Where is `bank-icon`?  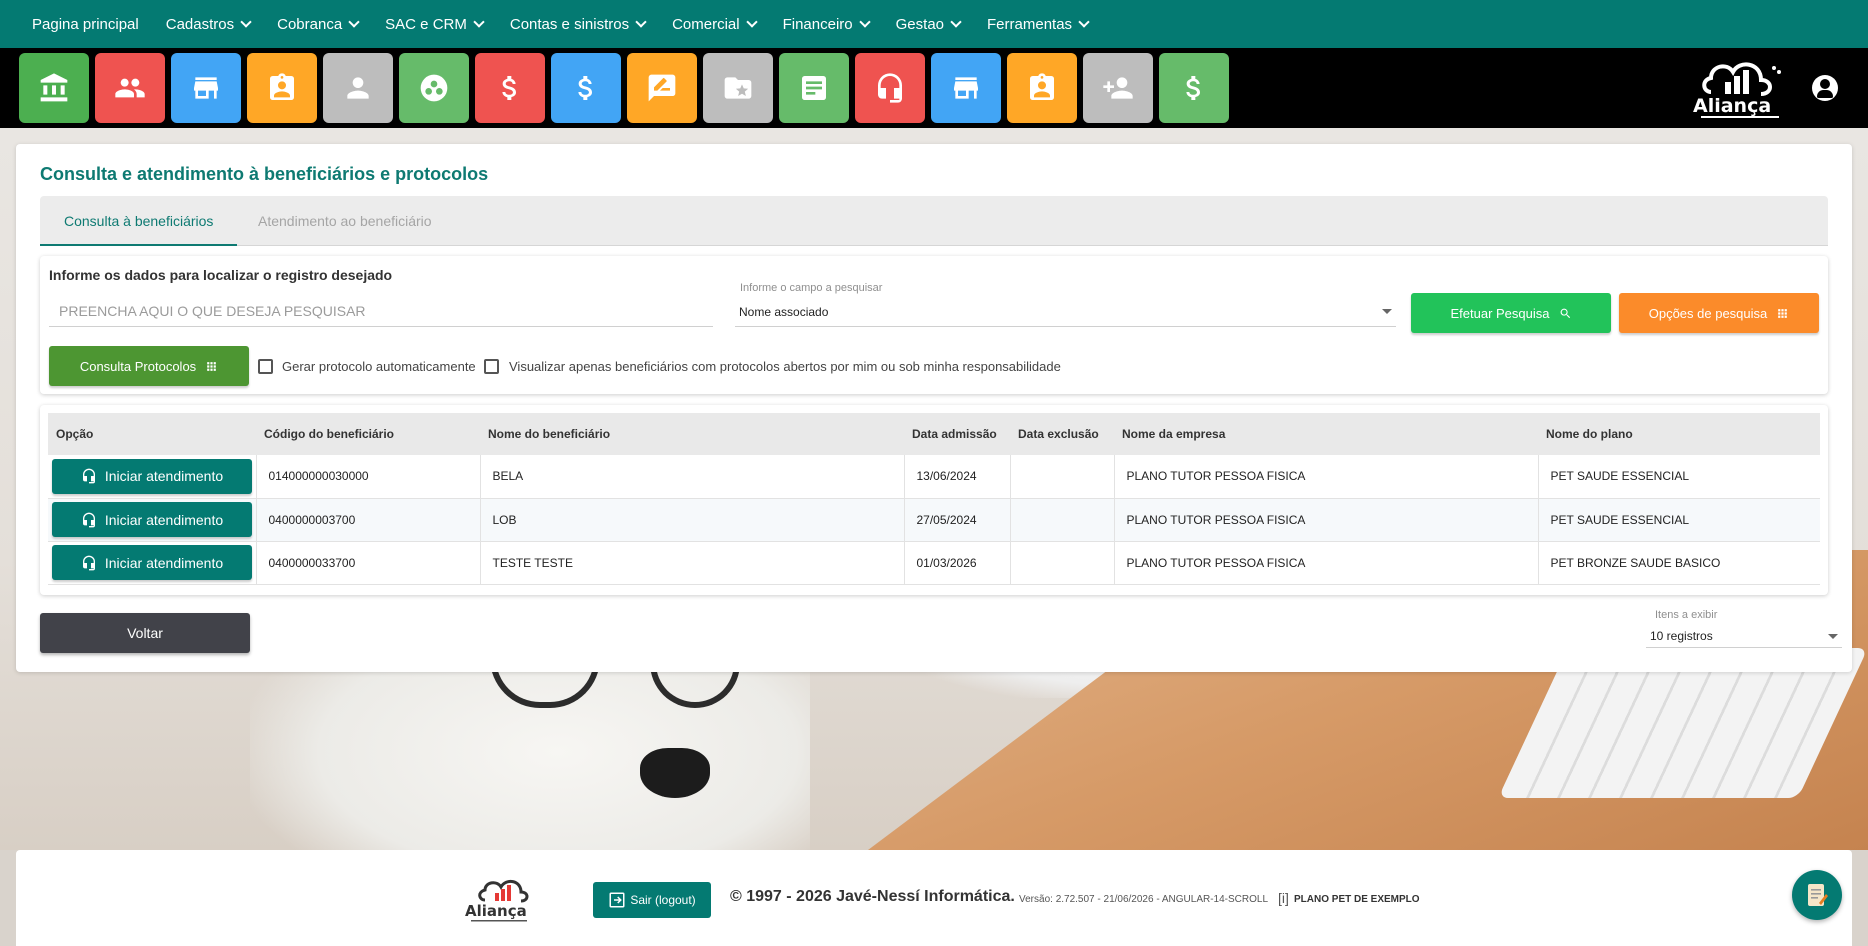
bank-icon is located at coordinates (54, 87).